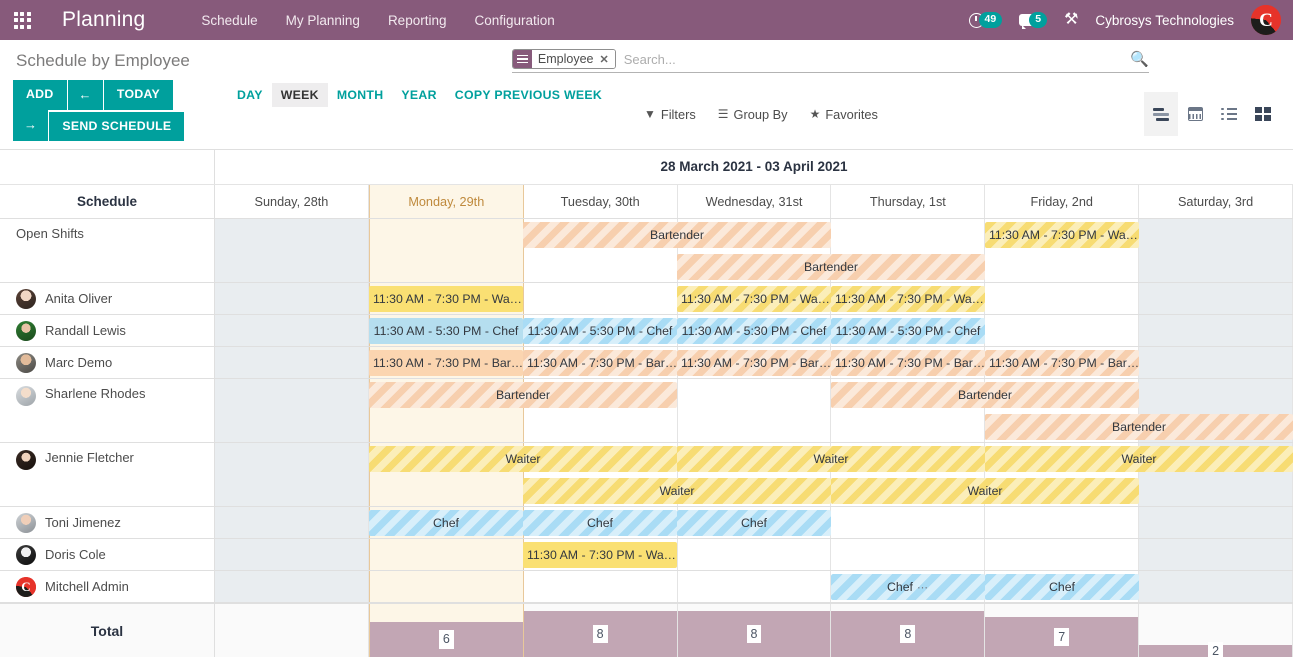  Describe the element at coordinates (79, 362) in the screenshot. I see `row-name: Marc Demo` at that location.